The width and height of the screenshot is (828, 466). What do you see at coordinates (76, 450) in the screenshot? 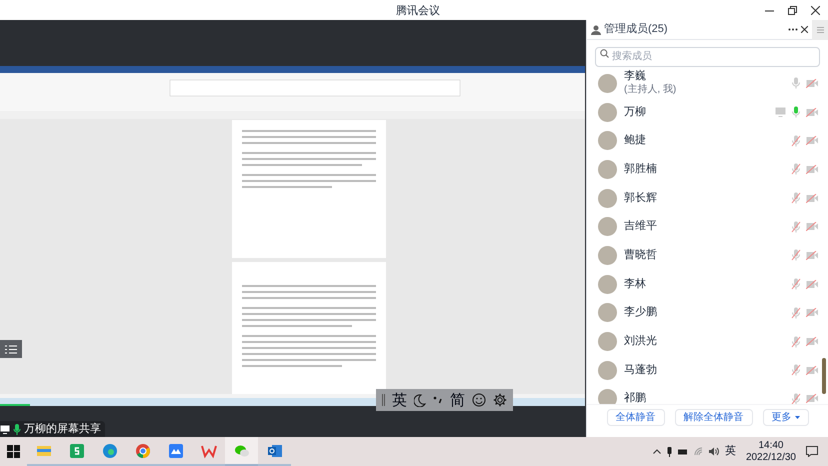
I see `spreadsheet-app-icon` at bounding box center [76, 450].